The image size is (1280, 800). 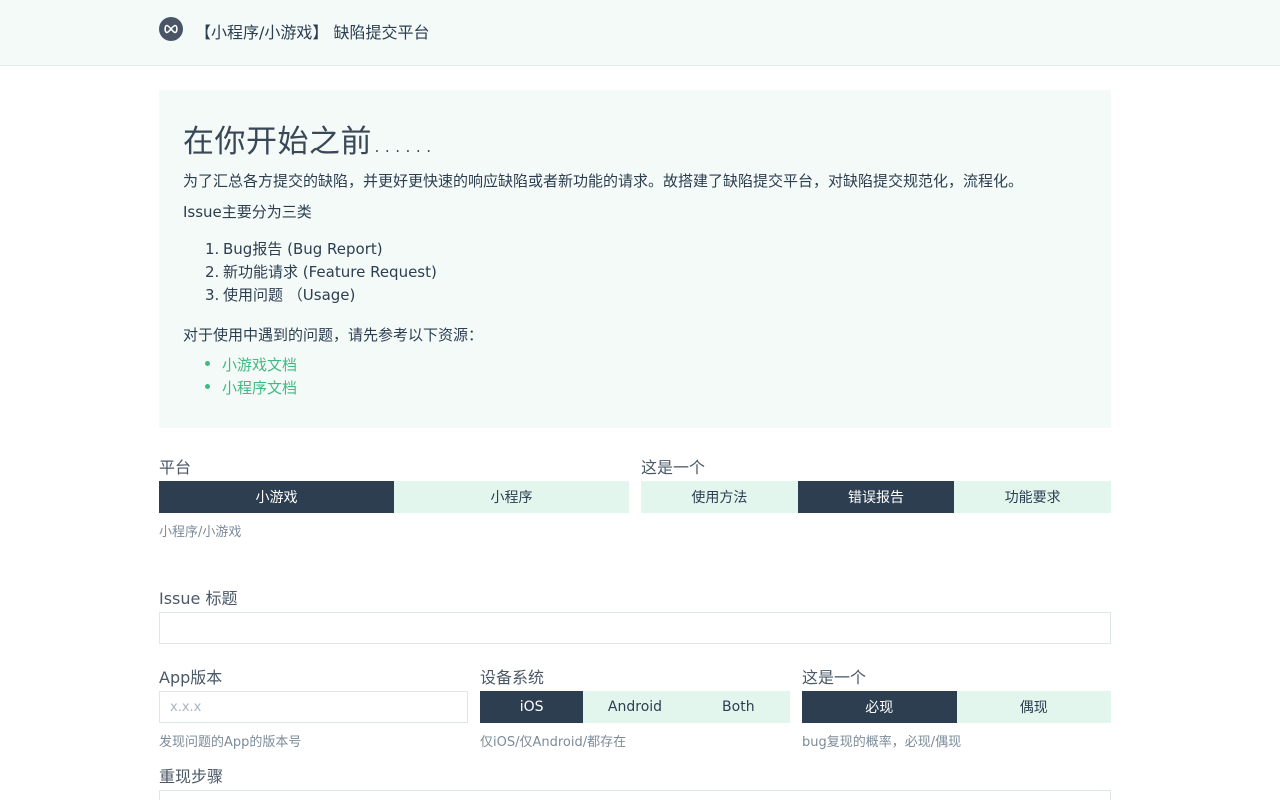 I want to click on os-selector: iOS Android Both, so click(x=635, y=707).